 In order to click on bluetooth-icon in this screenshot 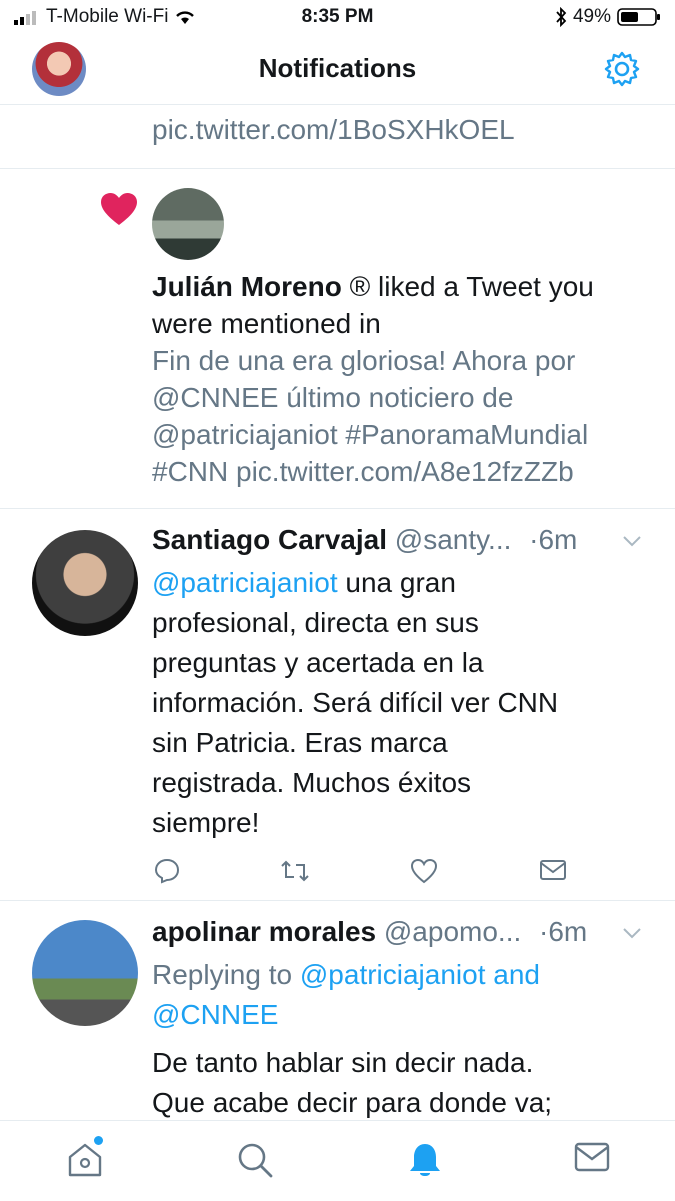, I will do `click(561, 17)`.